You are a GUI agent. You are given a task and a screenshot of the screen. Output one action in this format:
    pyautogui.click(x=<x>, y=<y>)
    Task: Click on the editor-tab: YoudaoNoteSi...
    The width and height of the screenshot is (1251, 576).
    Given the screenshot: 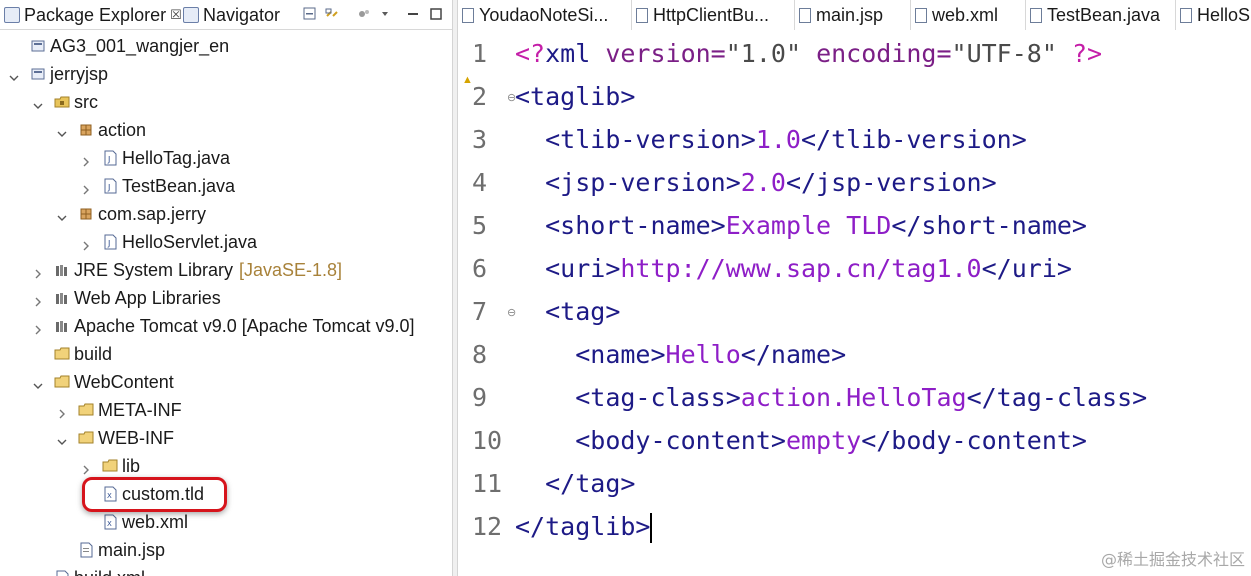 What is the action you would take?
    pyautogui.click(x=545, y=15)
    